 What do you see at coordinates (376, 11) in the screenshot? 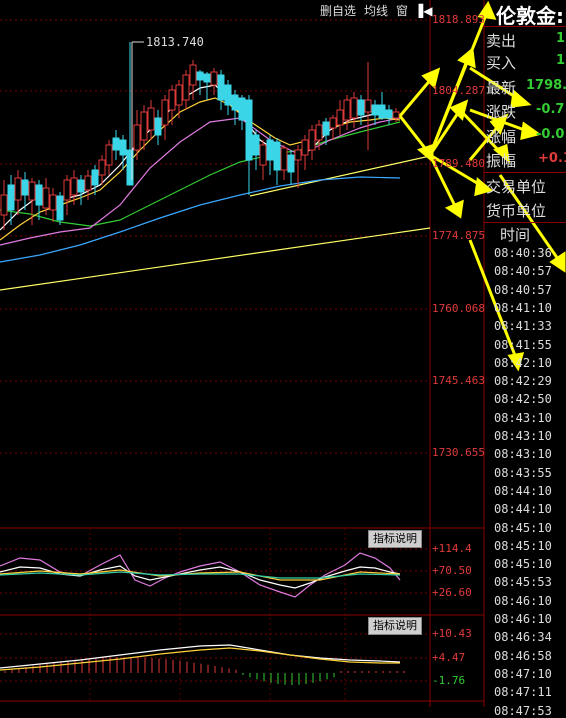
I see `ma-lines-button: 均线` at bounding box center [376, 11].